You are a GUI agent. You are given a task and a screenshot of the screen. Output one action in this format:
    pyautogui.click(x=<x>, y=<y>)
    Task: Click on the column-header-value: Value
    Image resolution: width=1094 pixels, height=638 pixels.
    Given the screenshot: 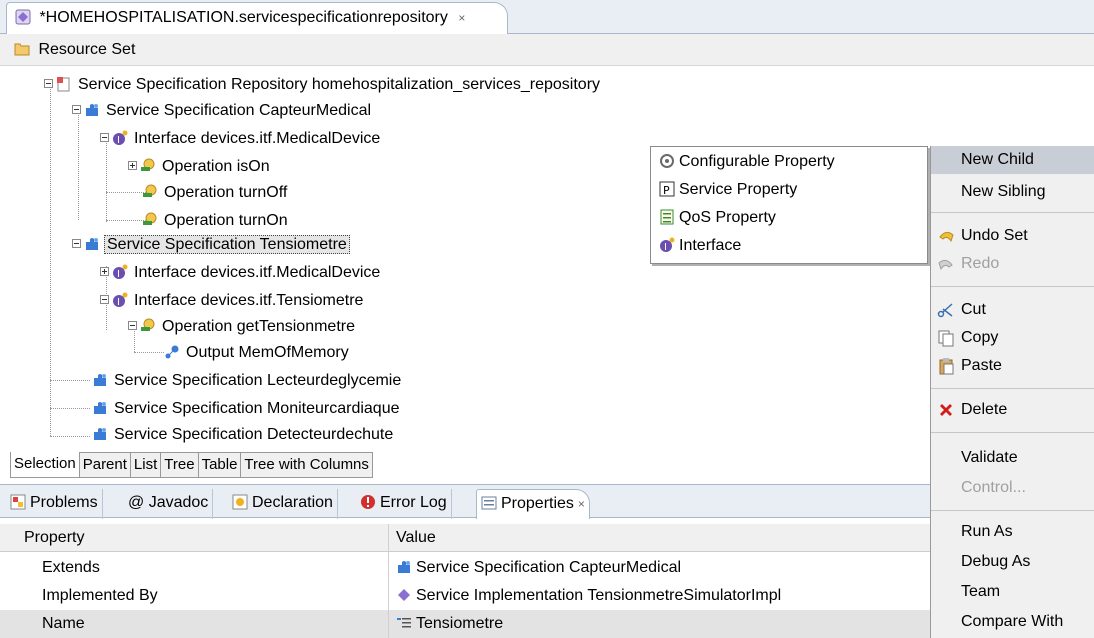 What is the action you would take?
    pyautogui.click(x=416, y=538)
    